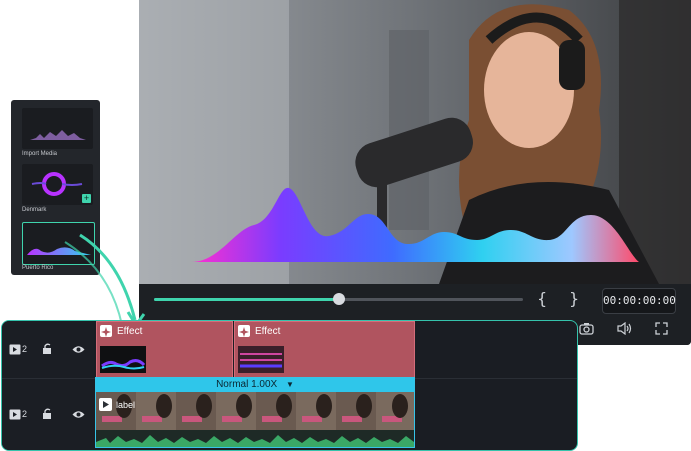  I want to click on drag-arrow-indicator, so click(105, 280).